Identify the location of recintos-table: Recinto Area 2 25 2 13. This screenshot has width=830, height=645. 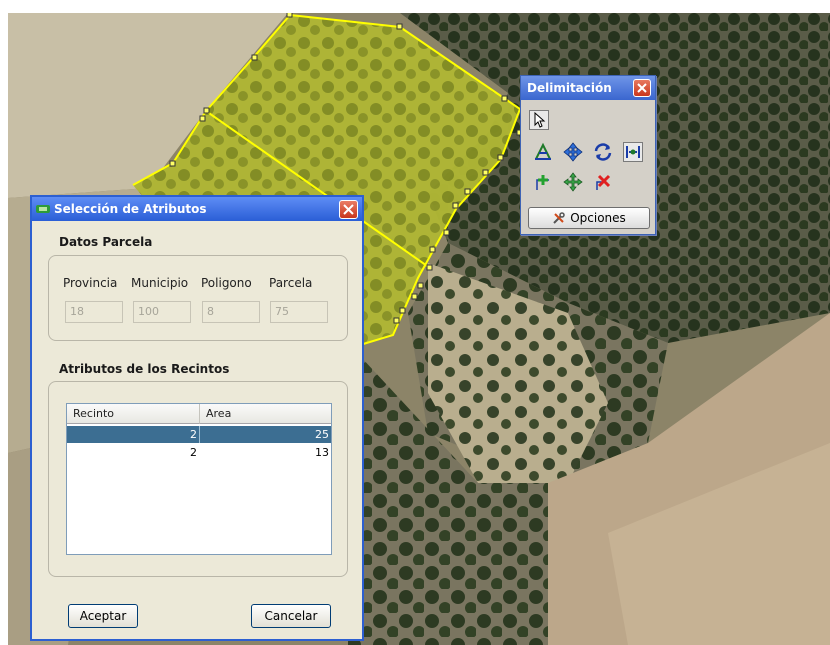
(199, 479).